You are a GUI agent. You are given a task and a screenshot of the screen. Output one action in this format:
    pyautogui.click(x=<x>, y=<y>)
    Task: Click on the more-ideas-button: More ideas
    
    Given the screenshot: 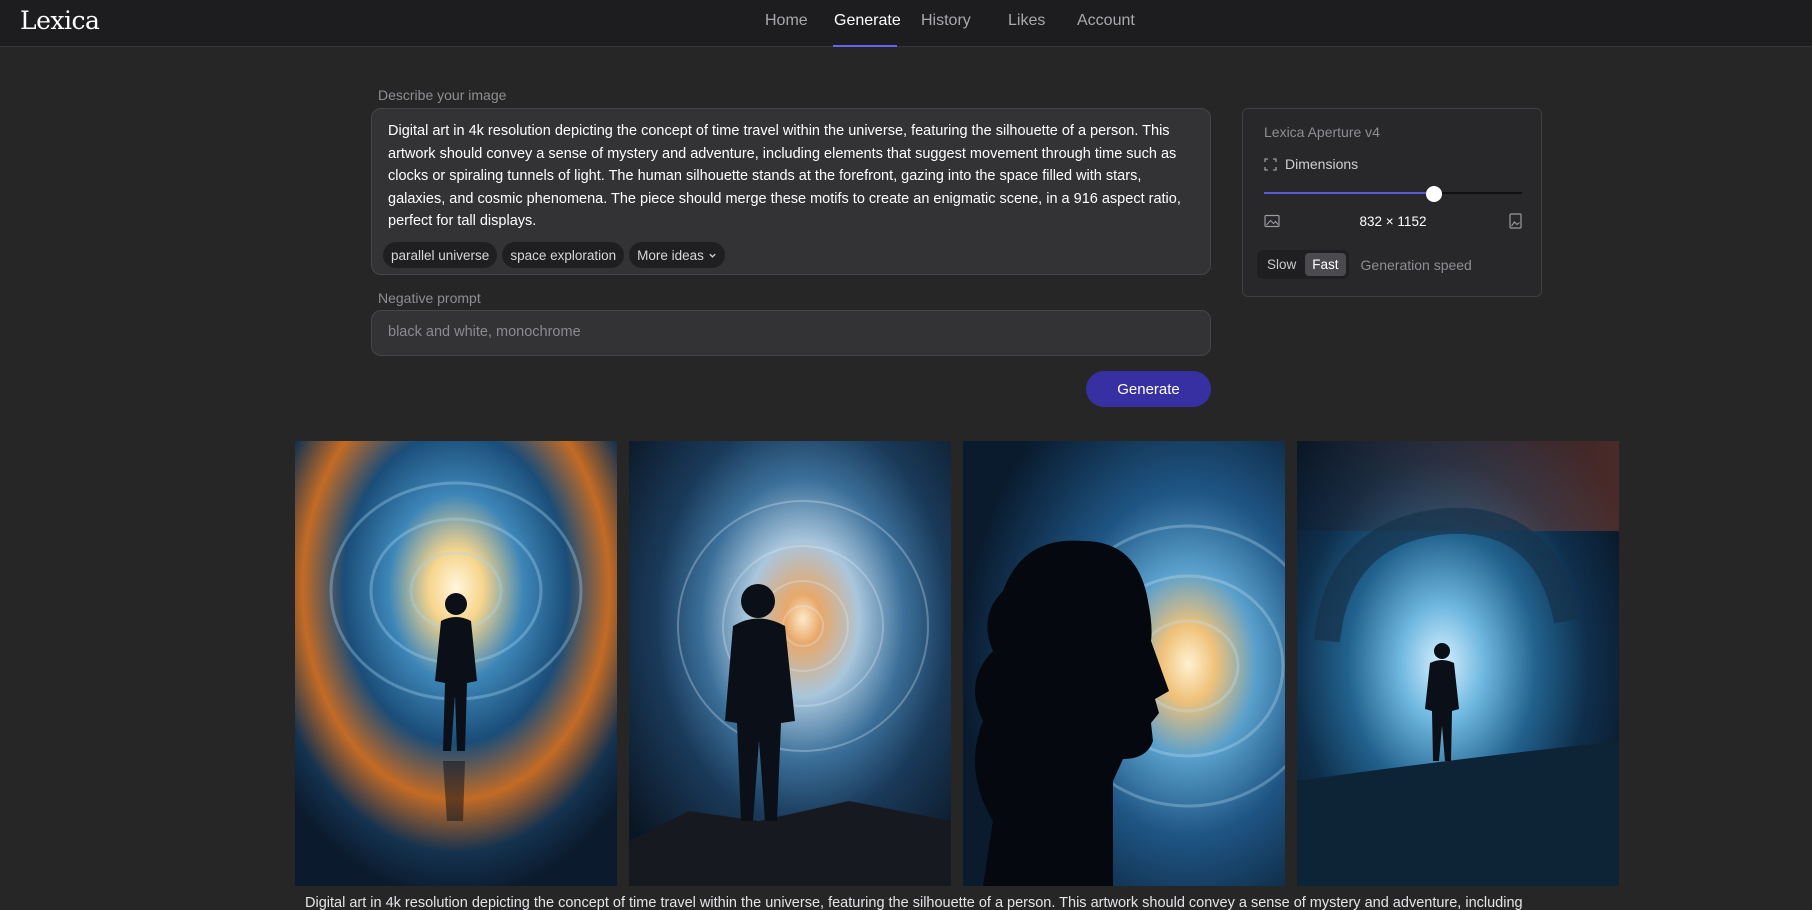 What is the action you would take?
    pyautogui.click(x=677, y=255)
    